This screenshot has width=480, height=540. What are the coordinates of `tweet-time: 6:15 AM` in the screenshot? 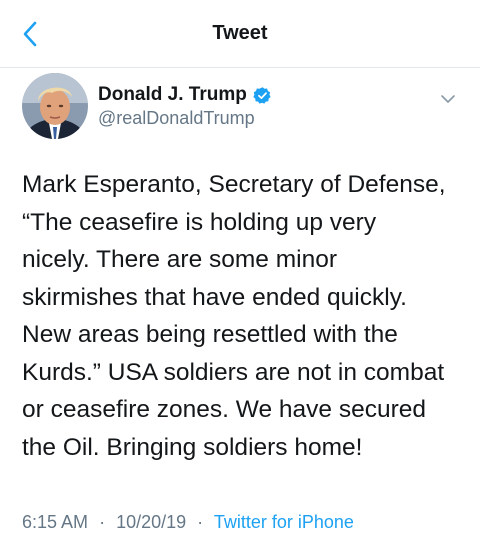 It's located at (55, 522).